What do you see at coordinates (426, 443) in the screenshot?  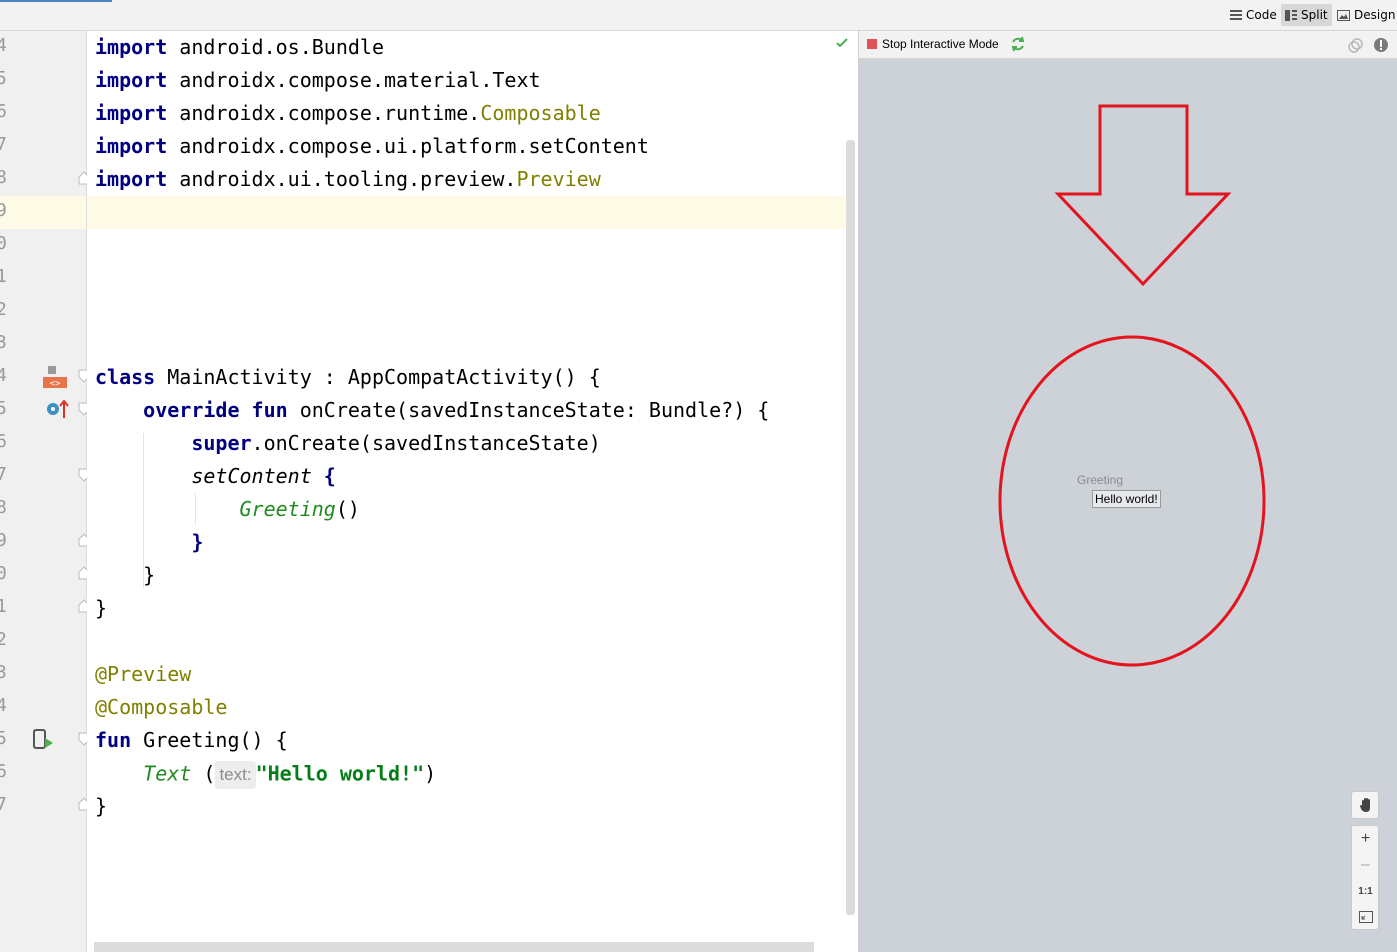 I see `code-token: .onCreate(savedInstanceState)` at bounding box center [426, 443].